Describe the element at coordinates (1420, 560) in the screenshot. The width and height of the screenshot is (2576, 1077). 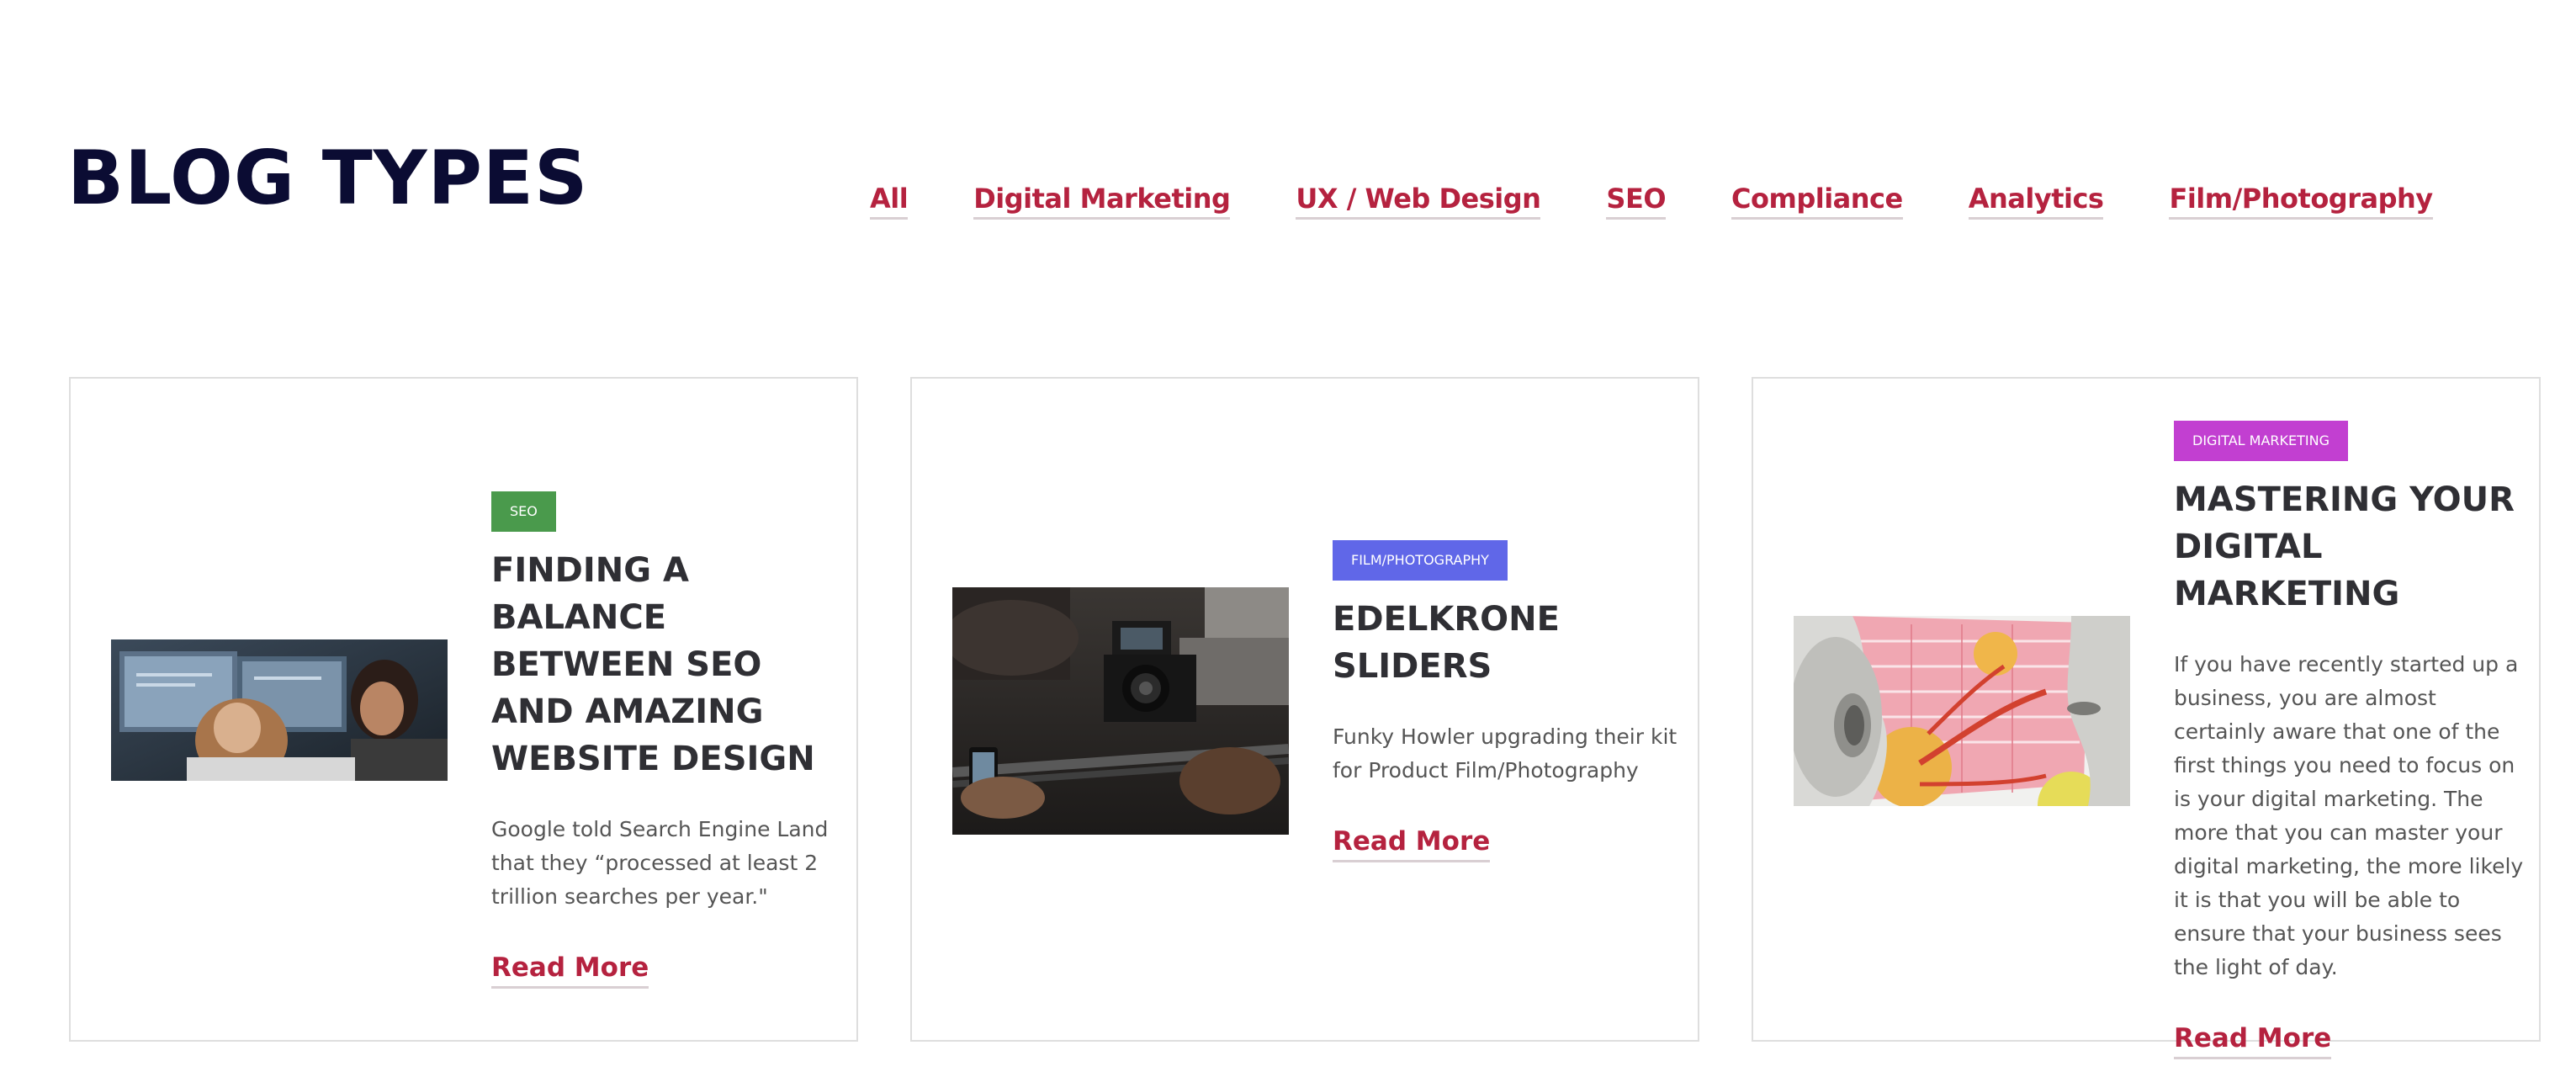
I see `category-badge: FILM/PHOTOGRAPHY` at that location.